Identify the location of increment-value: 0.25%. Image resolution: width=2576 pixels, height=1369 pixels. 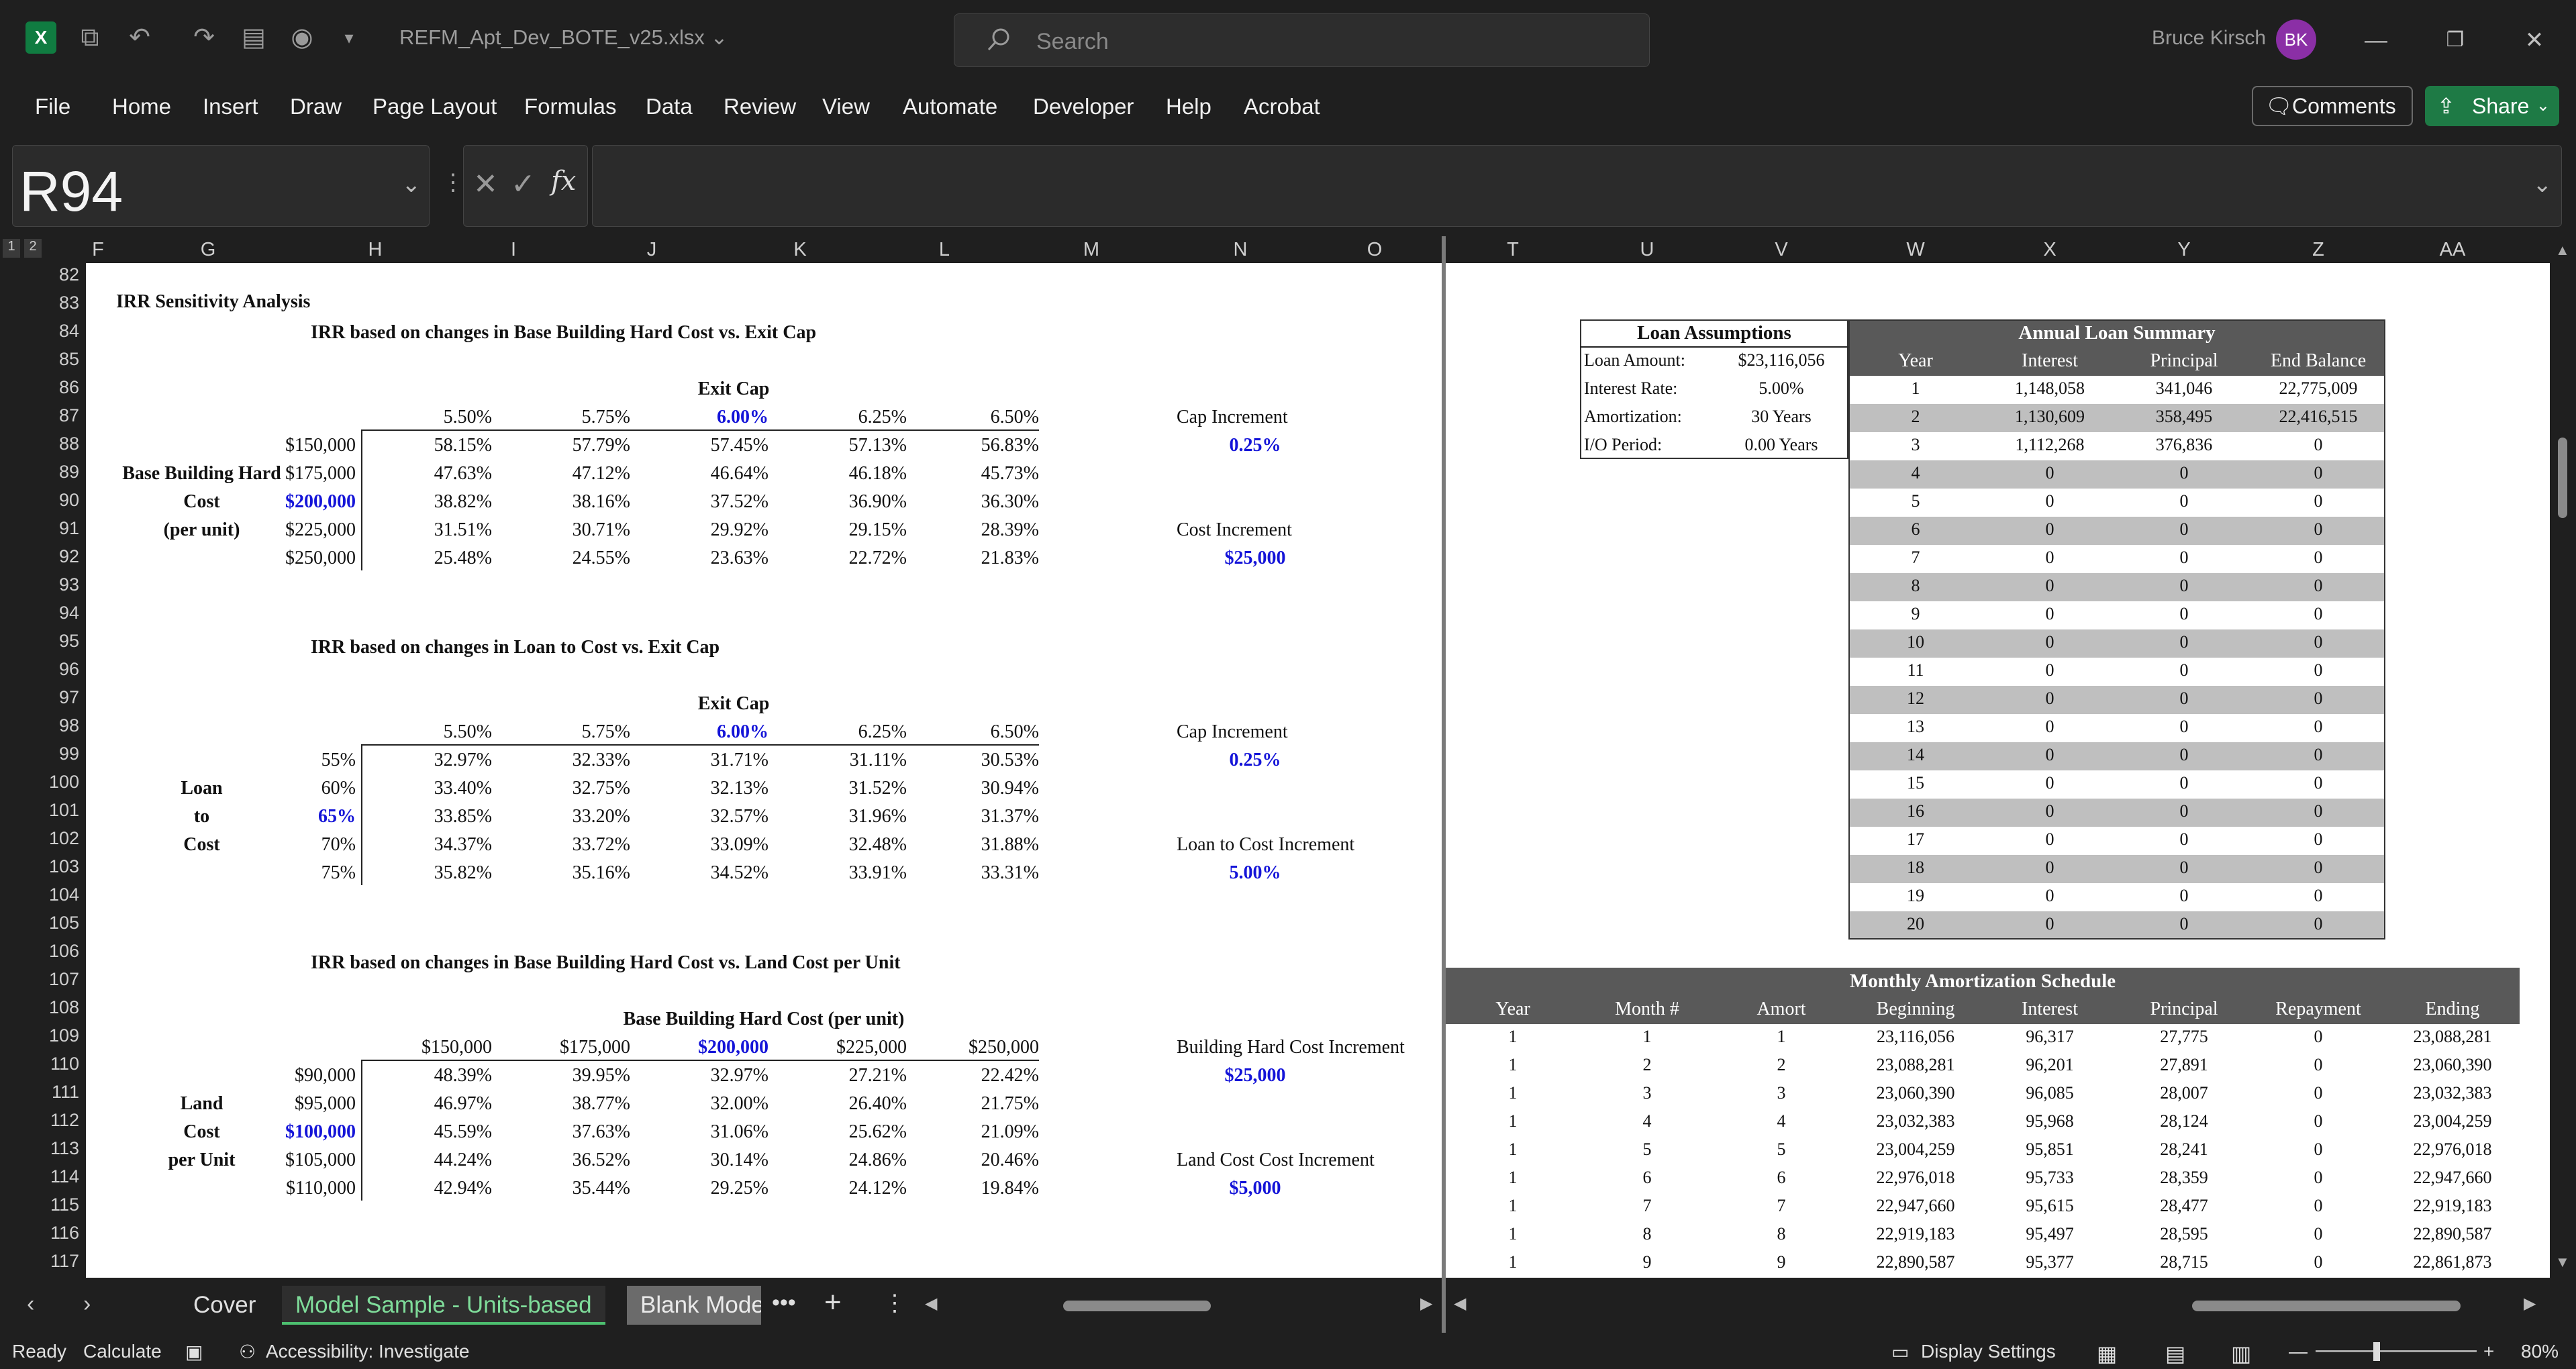
(1255, 760).